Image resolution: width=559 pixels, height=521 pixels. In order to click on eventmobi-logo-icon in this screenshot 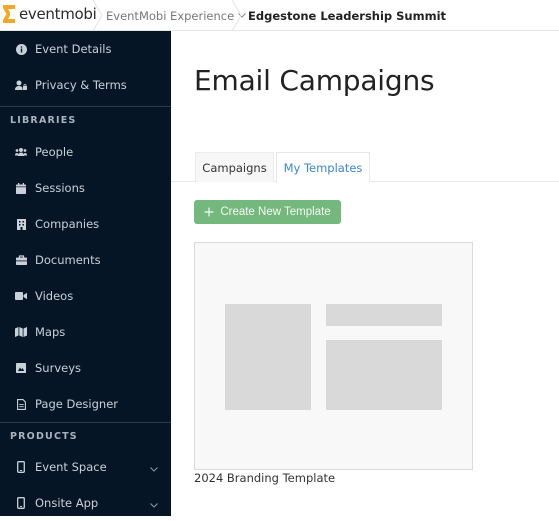, I will do `click(9, 14)`.